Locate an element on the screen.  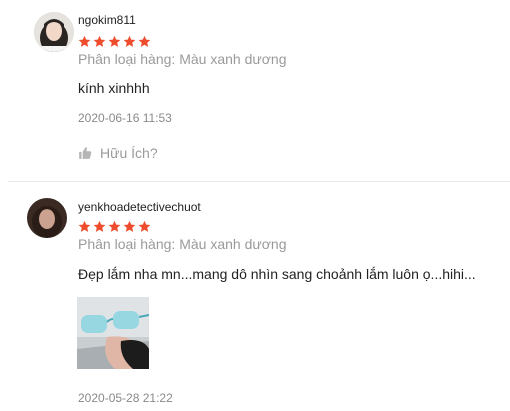
helpful-button: Hữu Ích? is located at coordinates (118, 153).